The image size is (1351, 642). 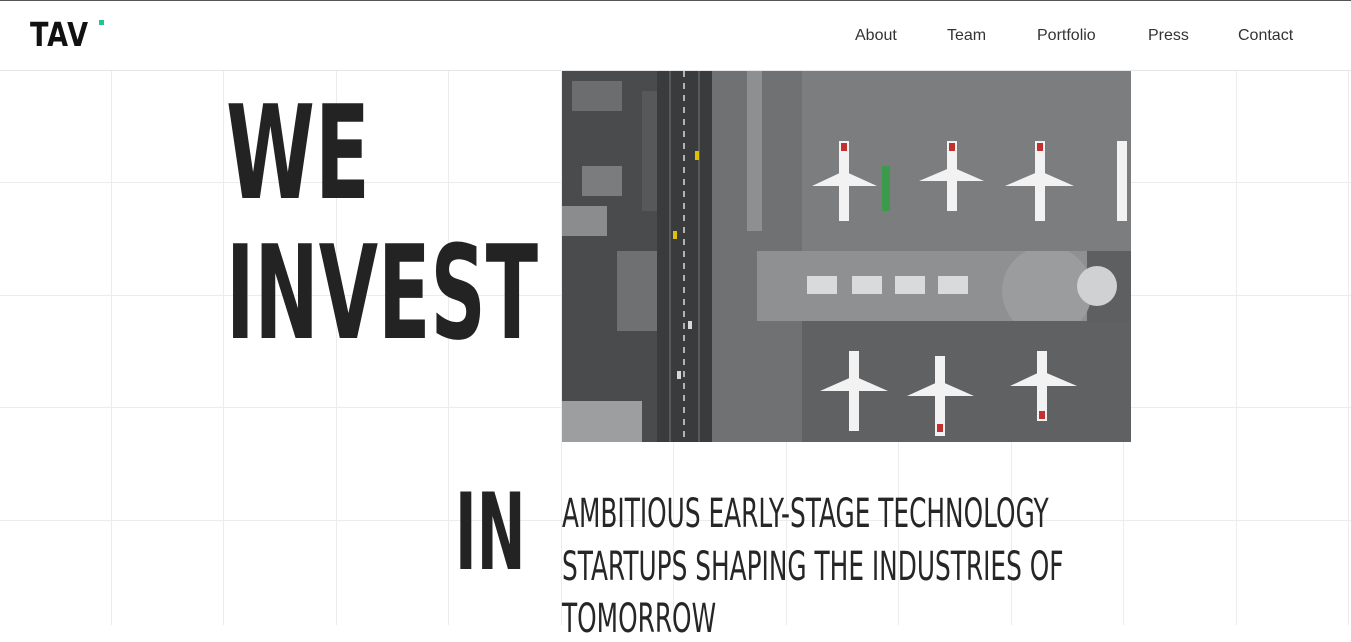 I want to click on nav-item-team: Team, so click(x=966, y=36).